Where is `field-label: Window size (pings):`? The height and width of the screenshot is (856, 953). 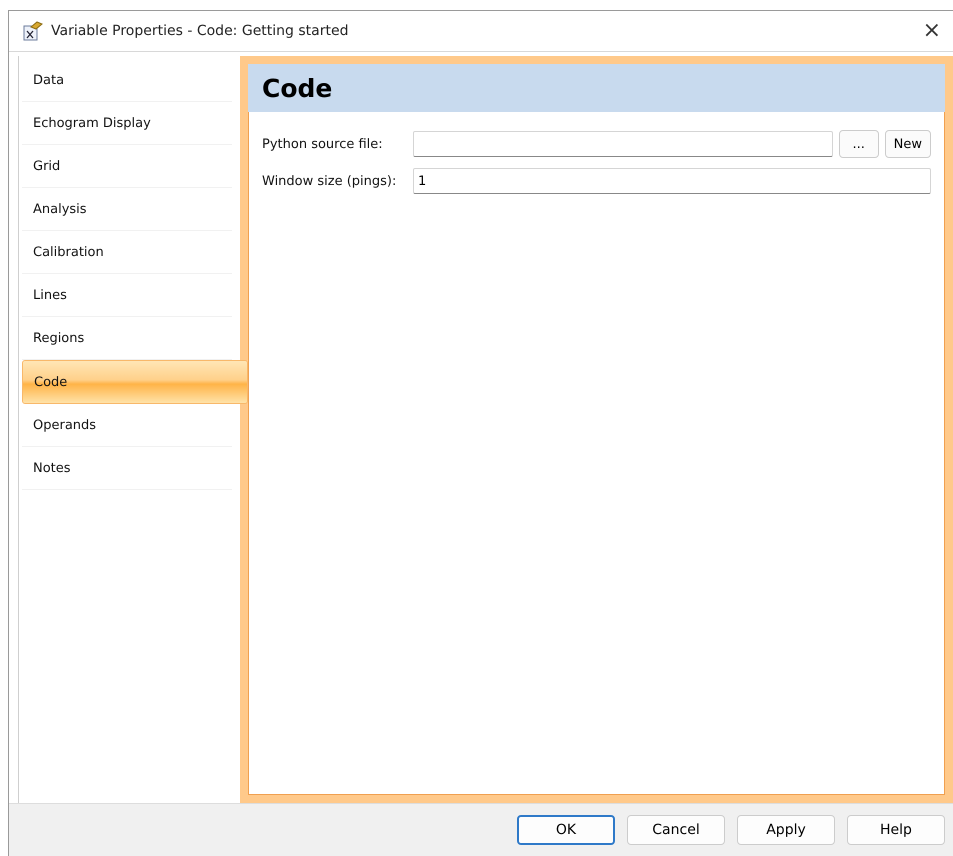
field-label: Window size (pings): is located at coordinates (330, 181).